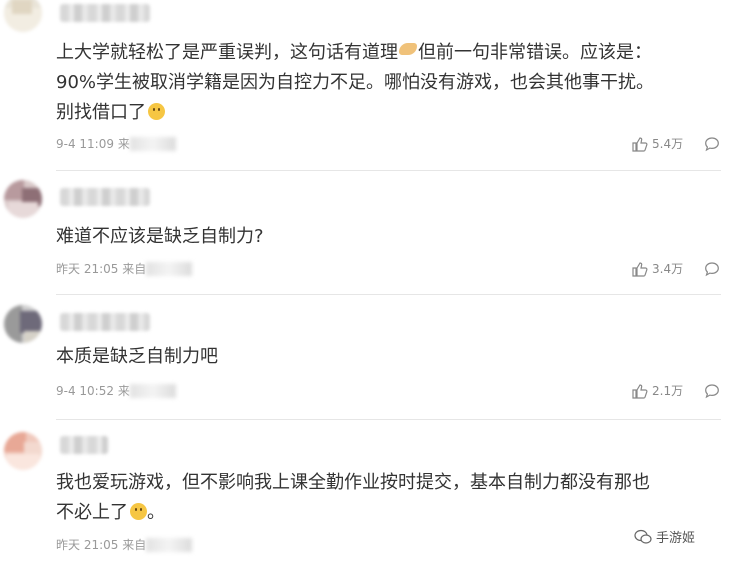  Describe the element at coordinates (116, 391) in the screenshot. I see `comment-meta: 9-4 10:52 来` at that location.